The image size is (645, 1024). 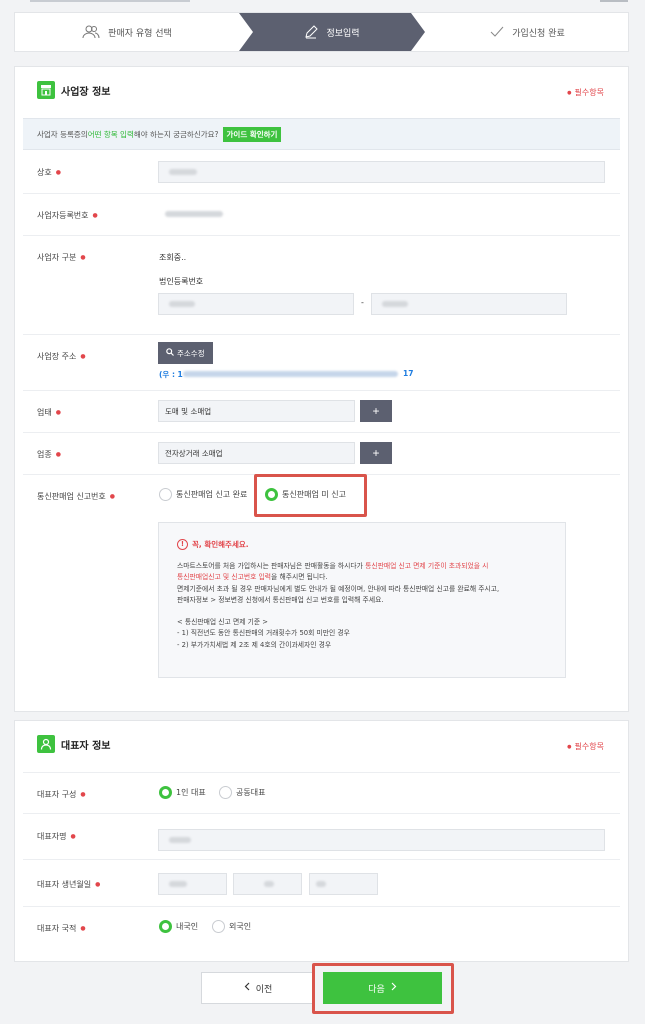 I want to click on users-icon, so click(x=91, y=32).